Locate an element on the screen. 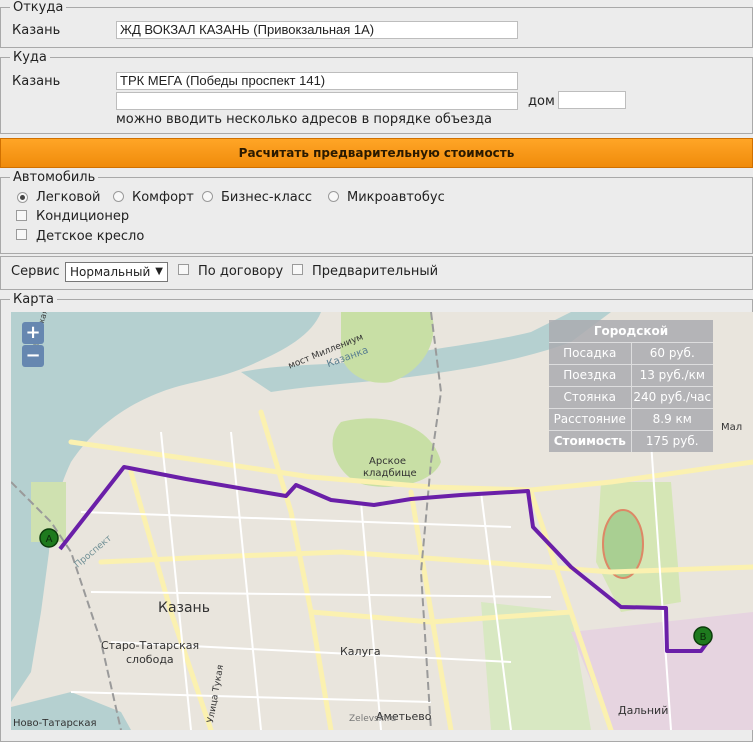 The image size is (753, 742). to-legend: Куда is located at coordinates (30, 57).